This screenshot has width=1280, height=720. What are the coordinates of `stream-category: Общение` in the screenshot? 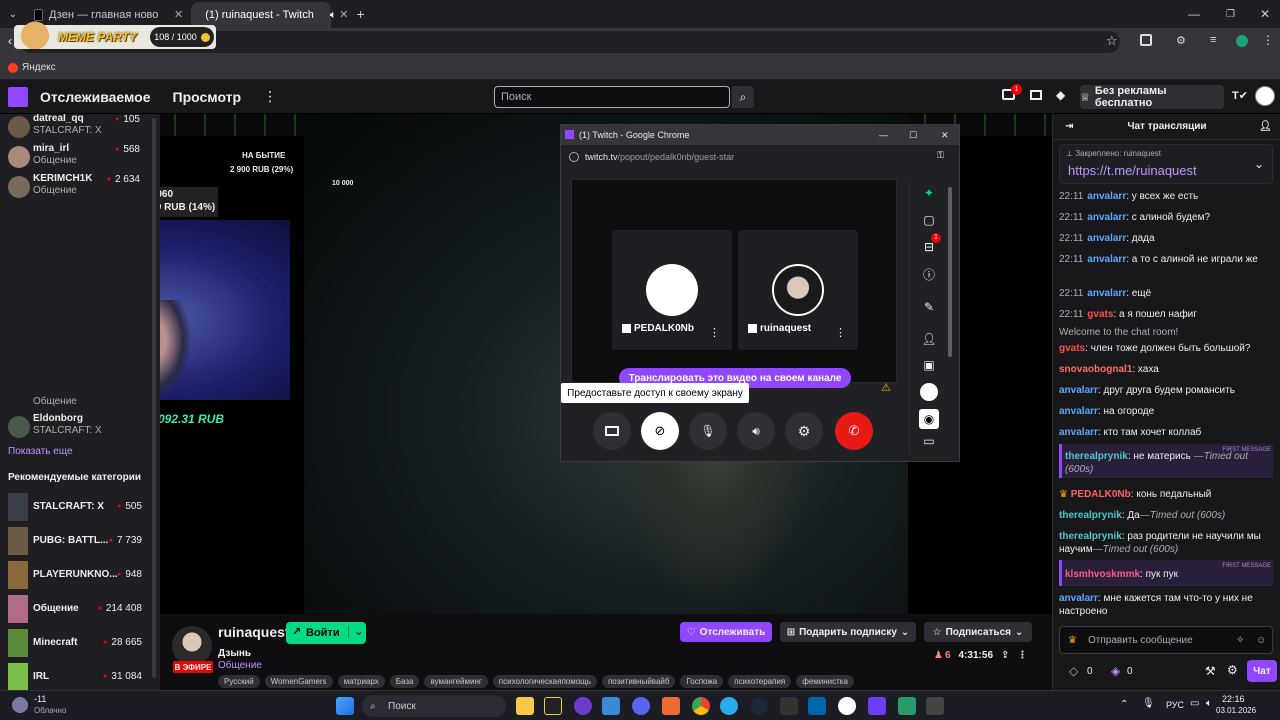 It's located at (240, 665).